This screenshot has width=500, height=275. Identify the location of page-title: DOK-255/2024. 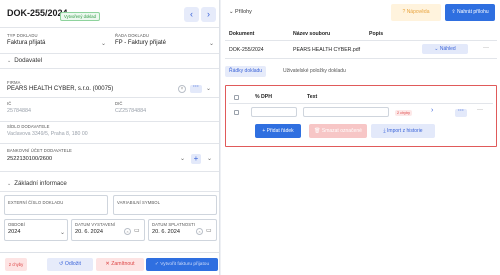
(37, 13).